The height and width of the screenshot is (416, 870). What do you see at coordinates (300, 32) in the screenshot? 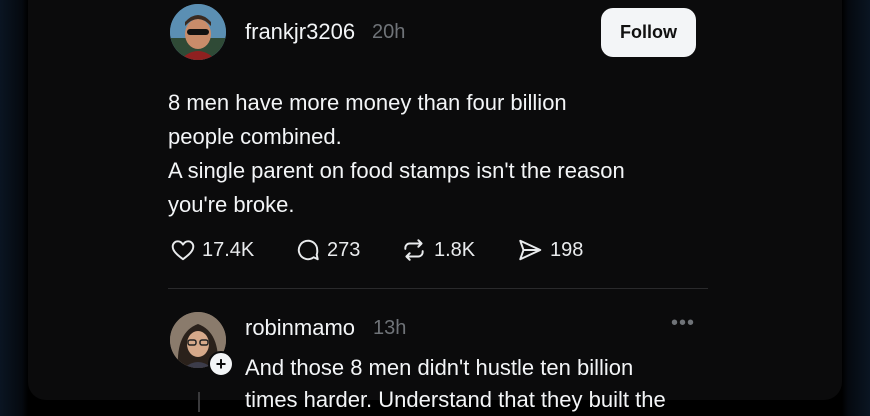
I see `post-username: frankjr3206` at bounding box center [300, 32].